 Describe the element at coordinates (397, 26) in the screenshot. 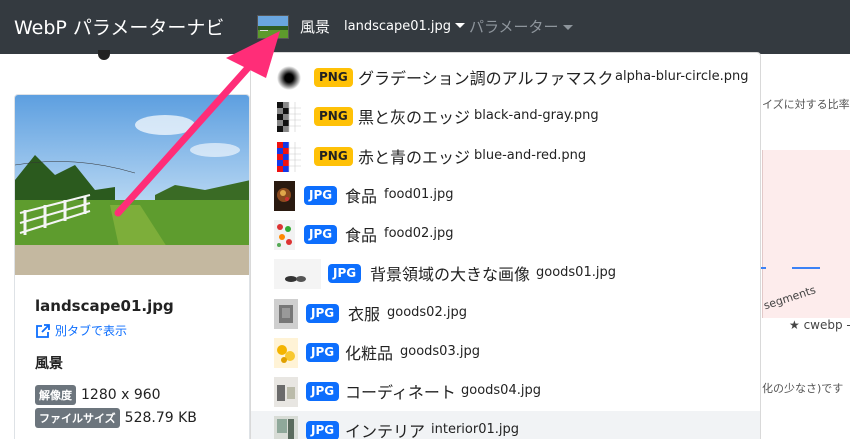

I see `image-dropdown-label: landscape01.jpg` at that location.